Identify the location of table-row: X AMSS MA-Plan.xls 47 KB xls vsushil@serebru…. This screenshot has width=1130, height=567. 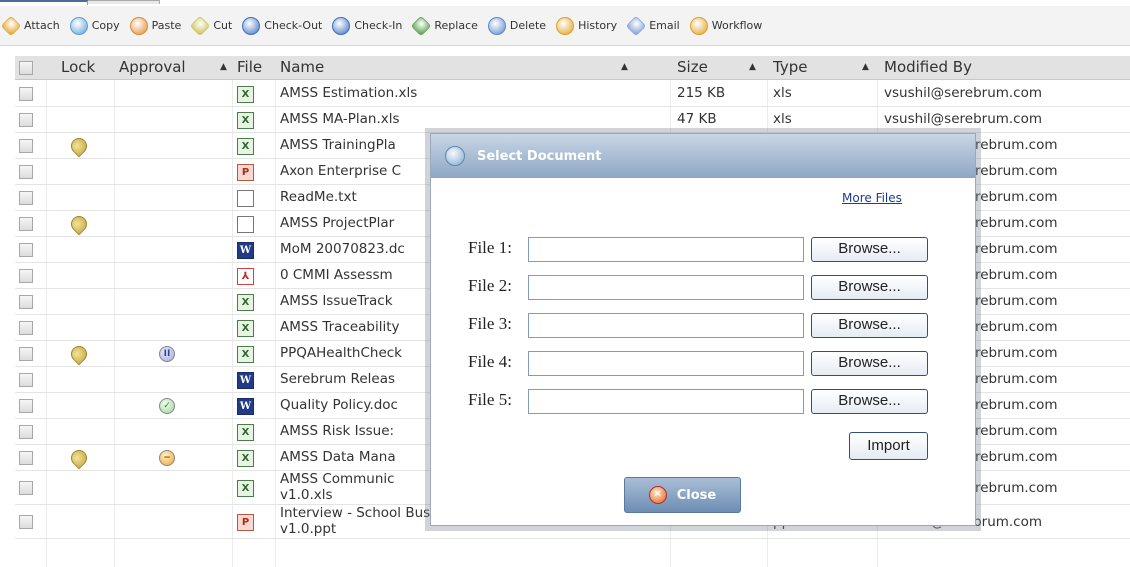
(572, 120).